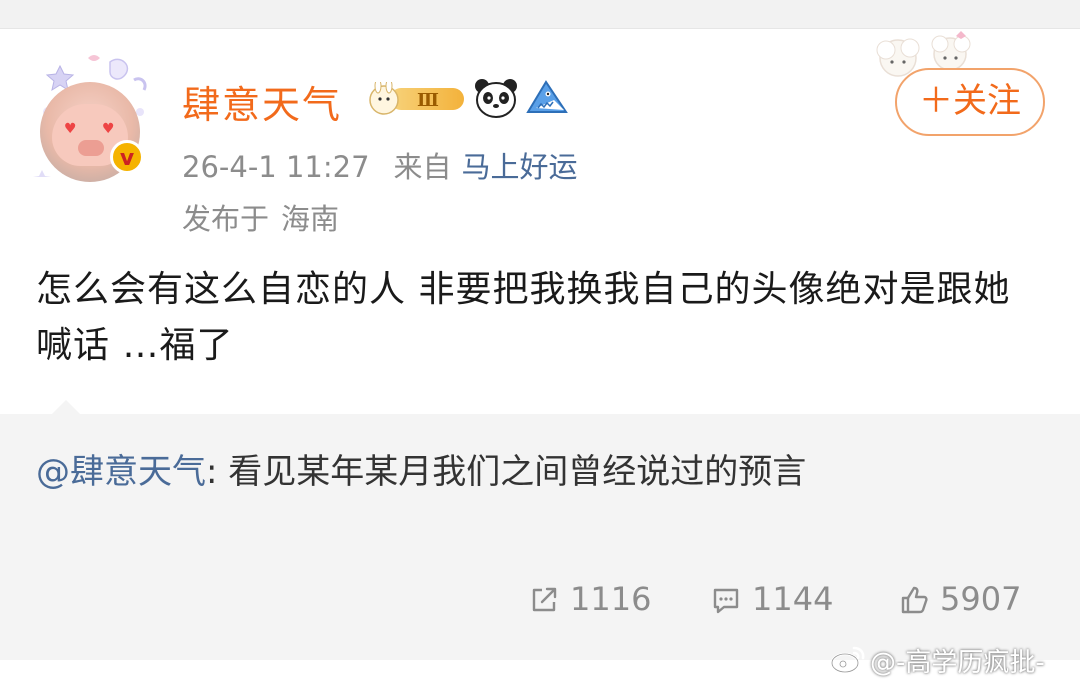 The height and width of the screenshot is (682, 1080). I want to click on from-label: 来自, so click(422, 167).